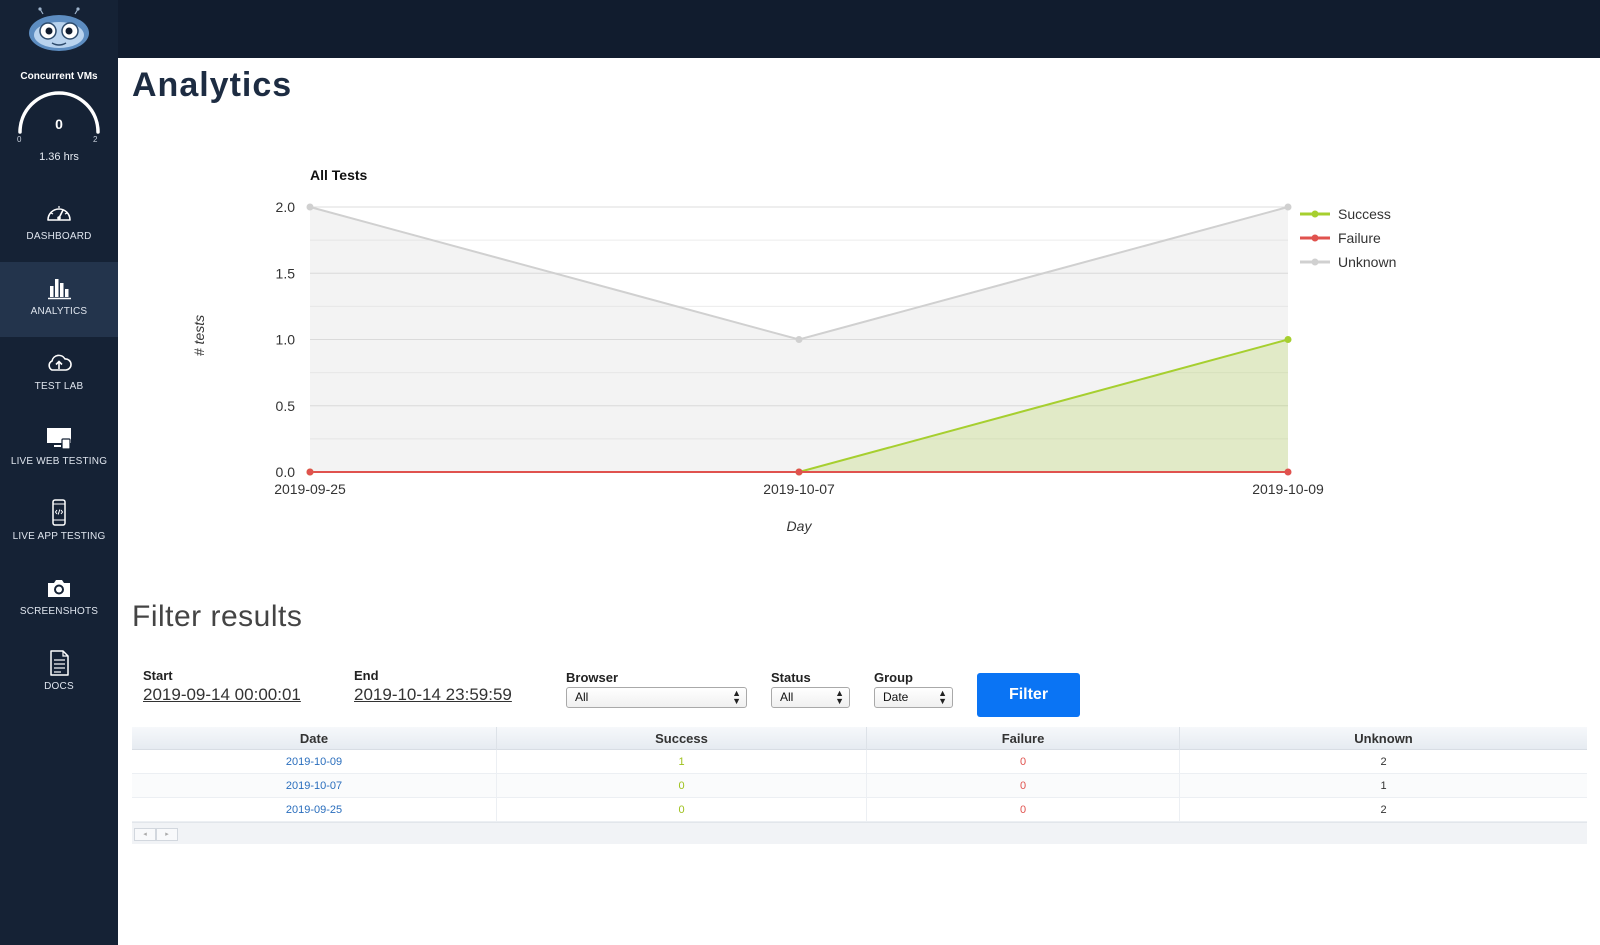  I want to click on x-tick-label: 2019-10-09, so click(1288, 489).